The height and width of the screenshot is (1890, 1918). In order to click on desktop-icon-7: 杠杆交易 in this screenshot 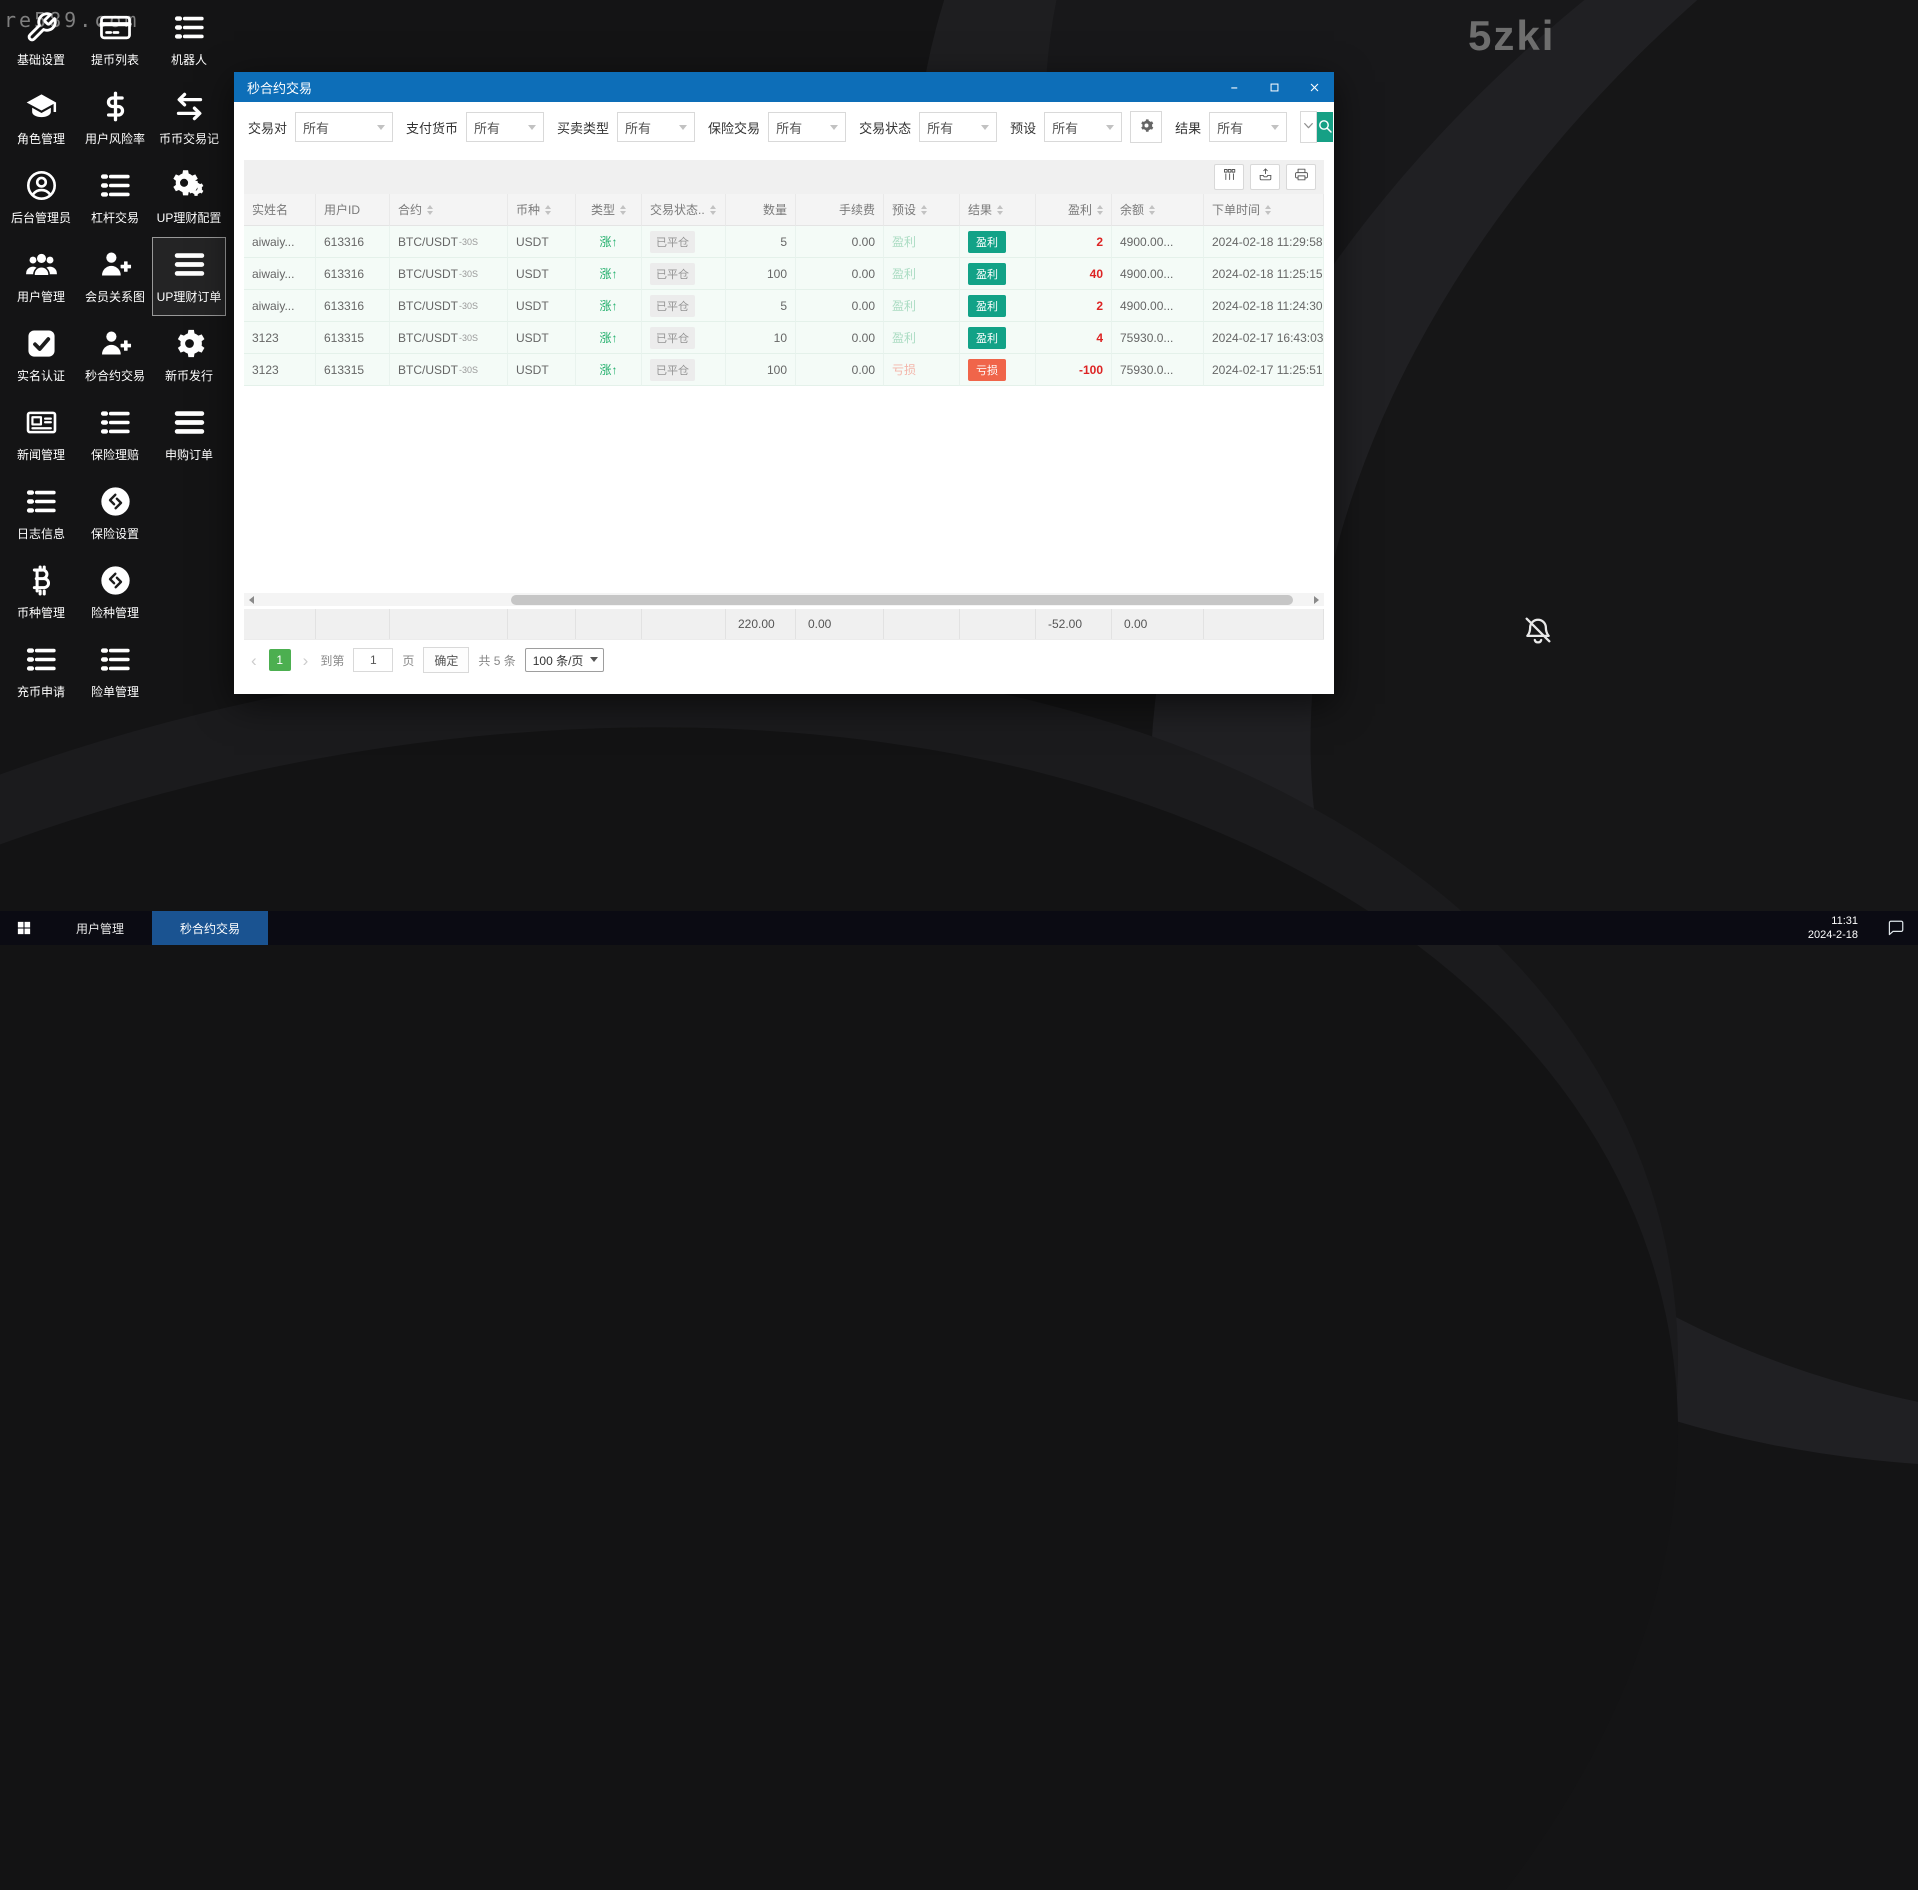, I will do `click(115, 197)`.